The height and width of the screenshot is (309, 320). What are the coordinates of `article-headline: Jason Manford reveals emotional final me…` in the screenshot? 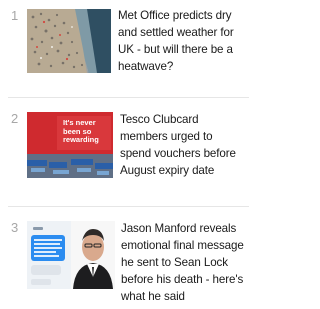 It's located at (185, 262).